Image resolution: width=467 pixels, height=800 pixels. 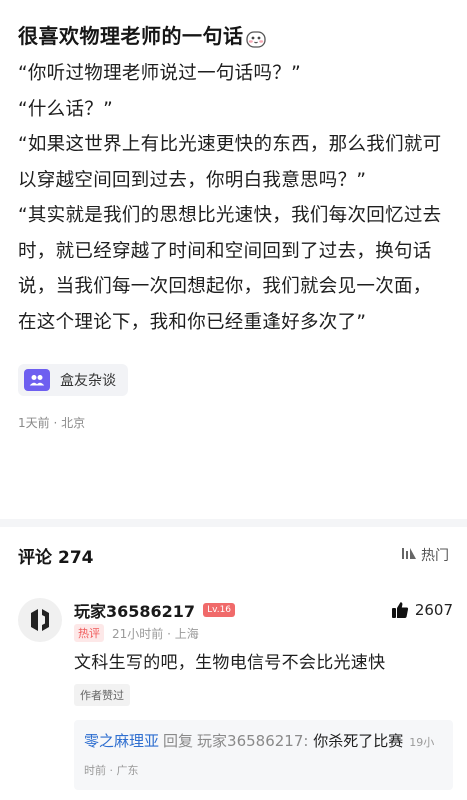 What do you see at coordinates (89, 633) in the screenshot?
I see `hot-comment-badge: 热评` at bounding box center [89, 633].